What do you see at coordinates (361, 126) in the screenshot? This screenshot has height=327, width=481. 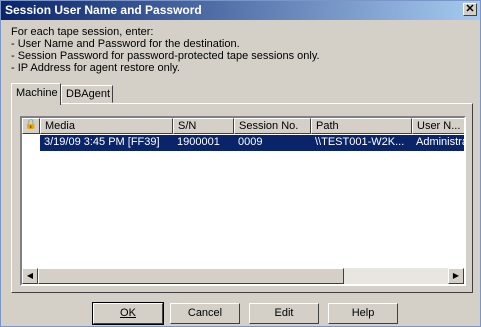 I see `column-header-path: Path` at bounding box center [361, 126].